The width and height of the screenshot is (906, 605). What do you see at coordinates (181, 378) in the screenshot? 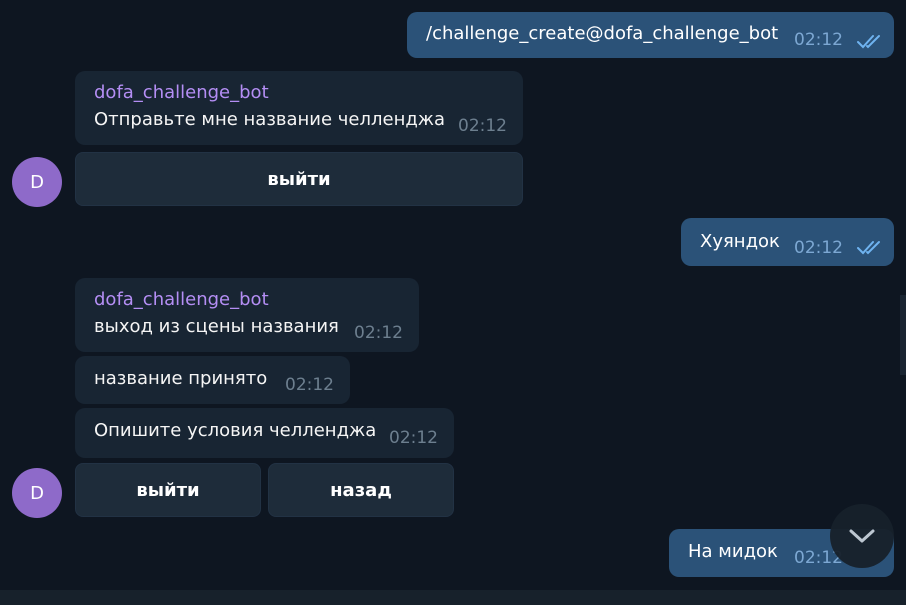
I see `message-text: название принято` at bounding box center [181, 378].